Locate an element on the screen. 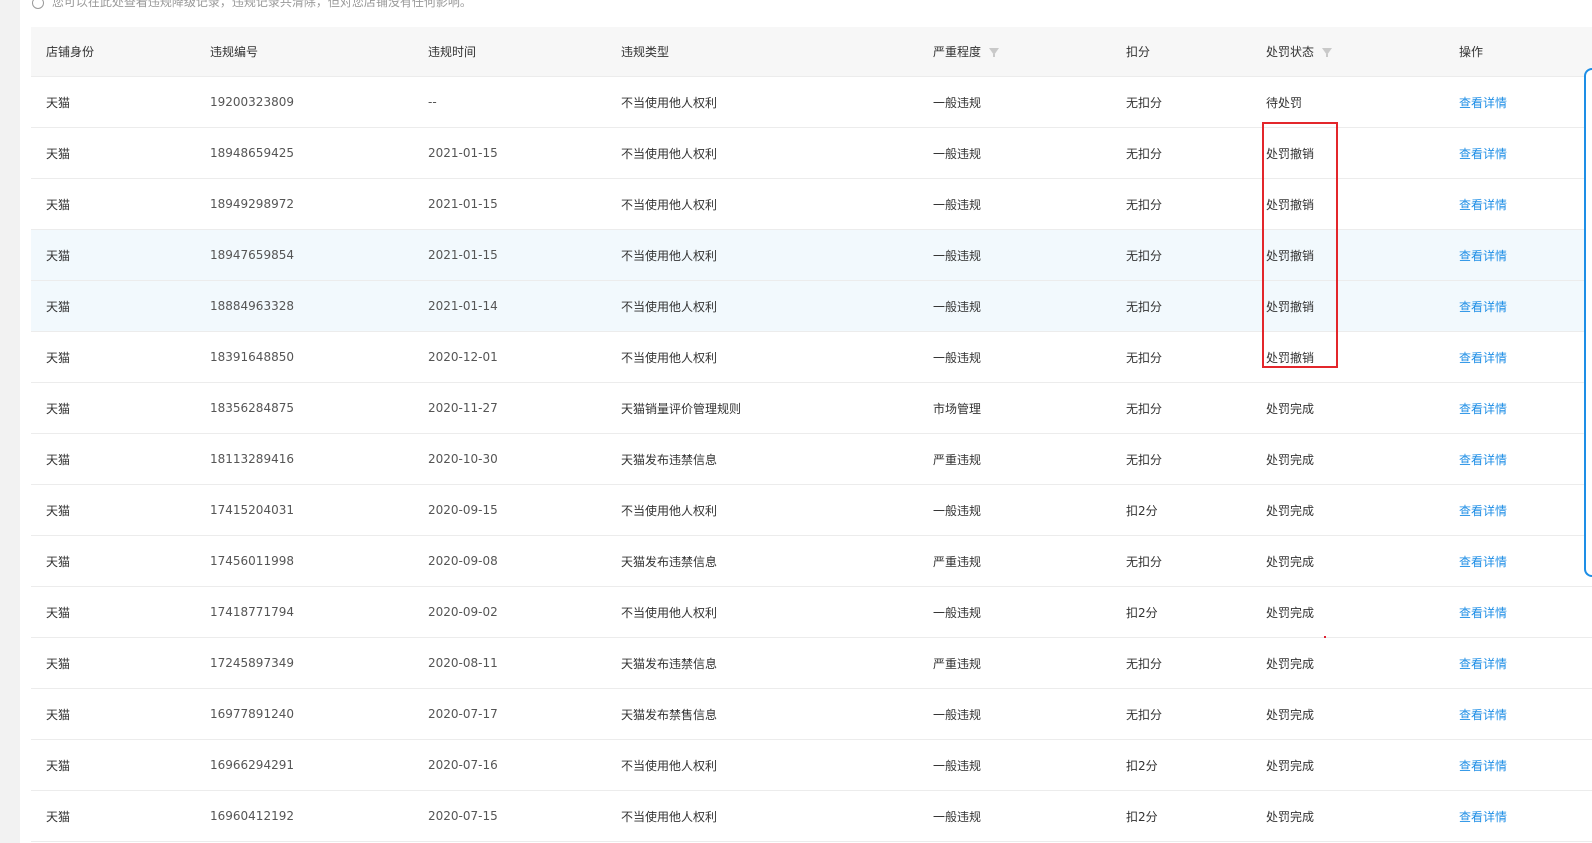 This screenshot has width=1592, height=843. col-severity-label: 严重程度 is located at coordinates (957, 52).